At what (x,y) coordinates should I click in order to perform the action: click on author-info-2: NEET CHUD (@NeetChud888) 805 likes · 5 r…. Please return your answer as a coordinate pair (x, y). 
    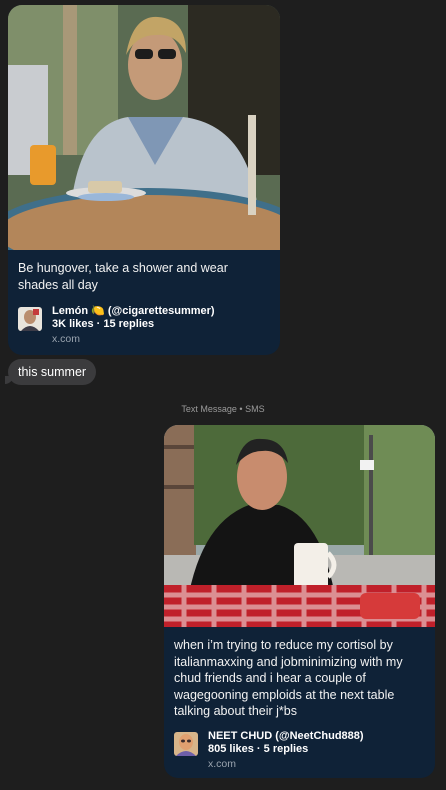
    Looking at the image, I should click on (286, 750).